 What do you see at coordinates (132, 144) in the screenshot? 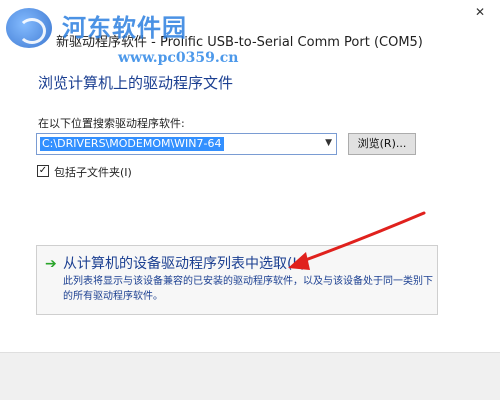
I see `search-path-value: C:\DRIVERS\MODEMOM\WIN7-64` at bounding box center [132, 144].